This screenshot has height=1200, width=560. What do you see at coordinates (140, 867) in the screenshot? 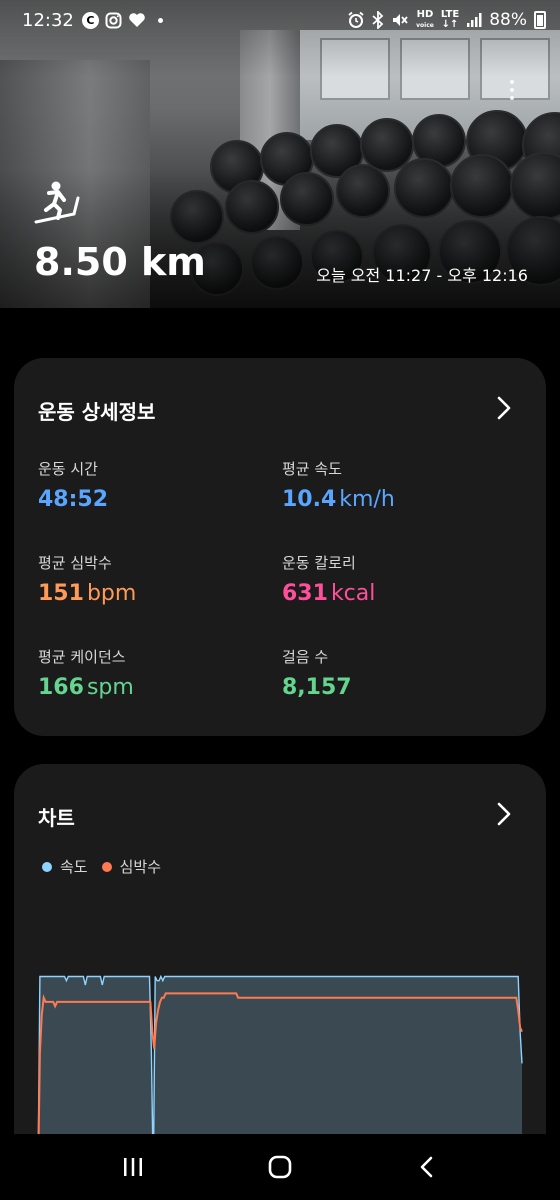
I see `legend-label: 심박수` at bounding box center [140, 867].